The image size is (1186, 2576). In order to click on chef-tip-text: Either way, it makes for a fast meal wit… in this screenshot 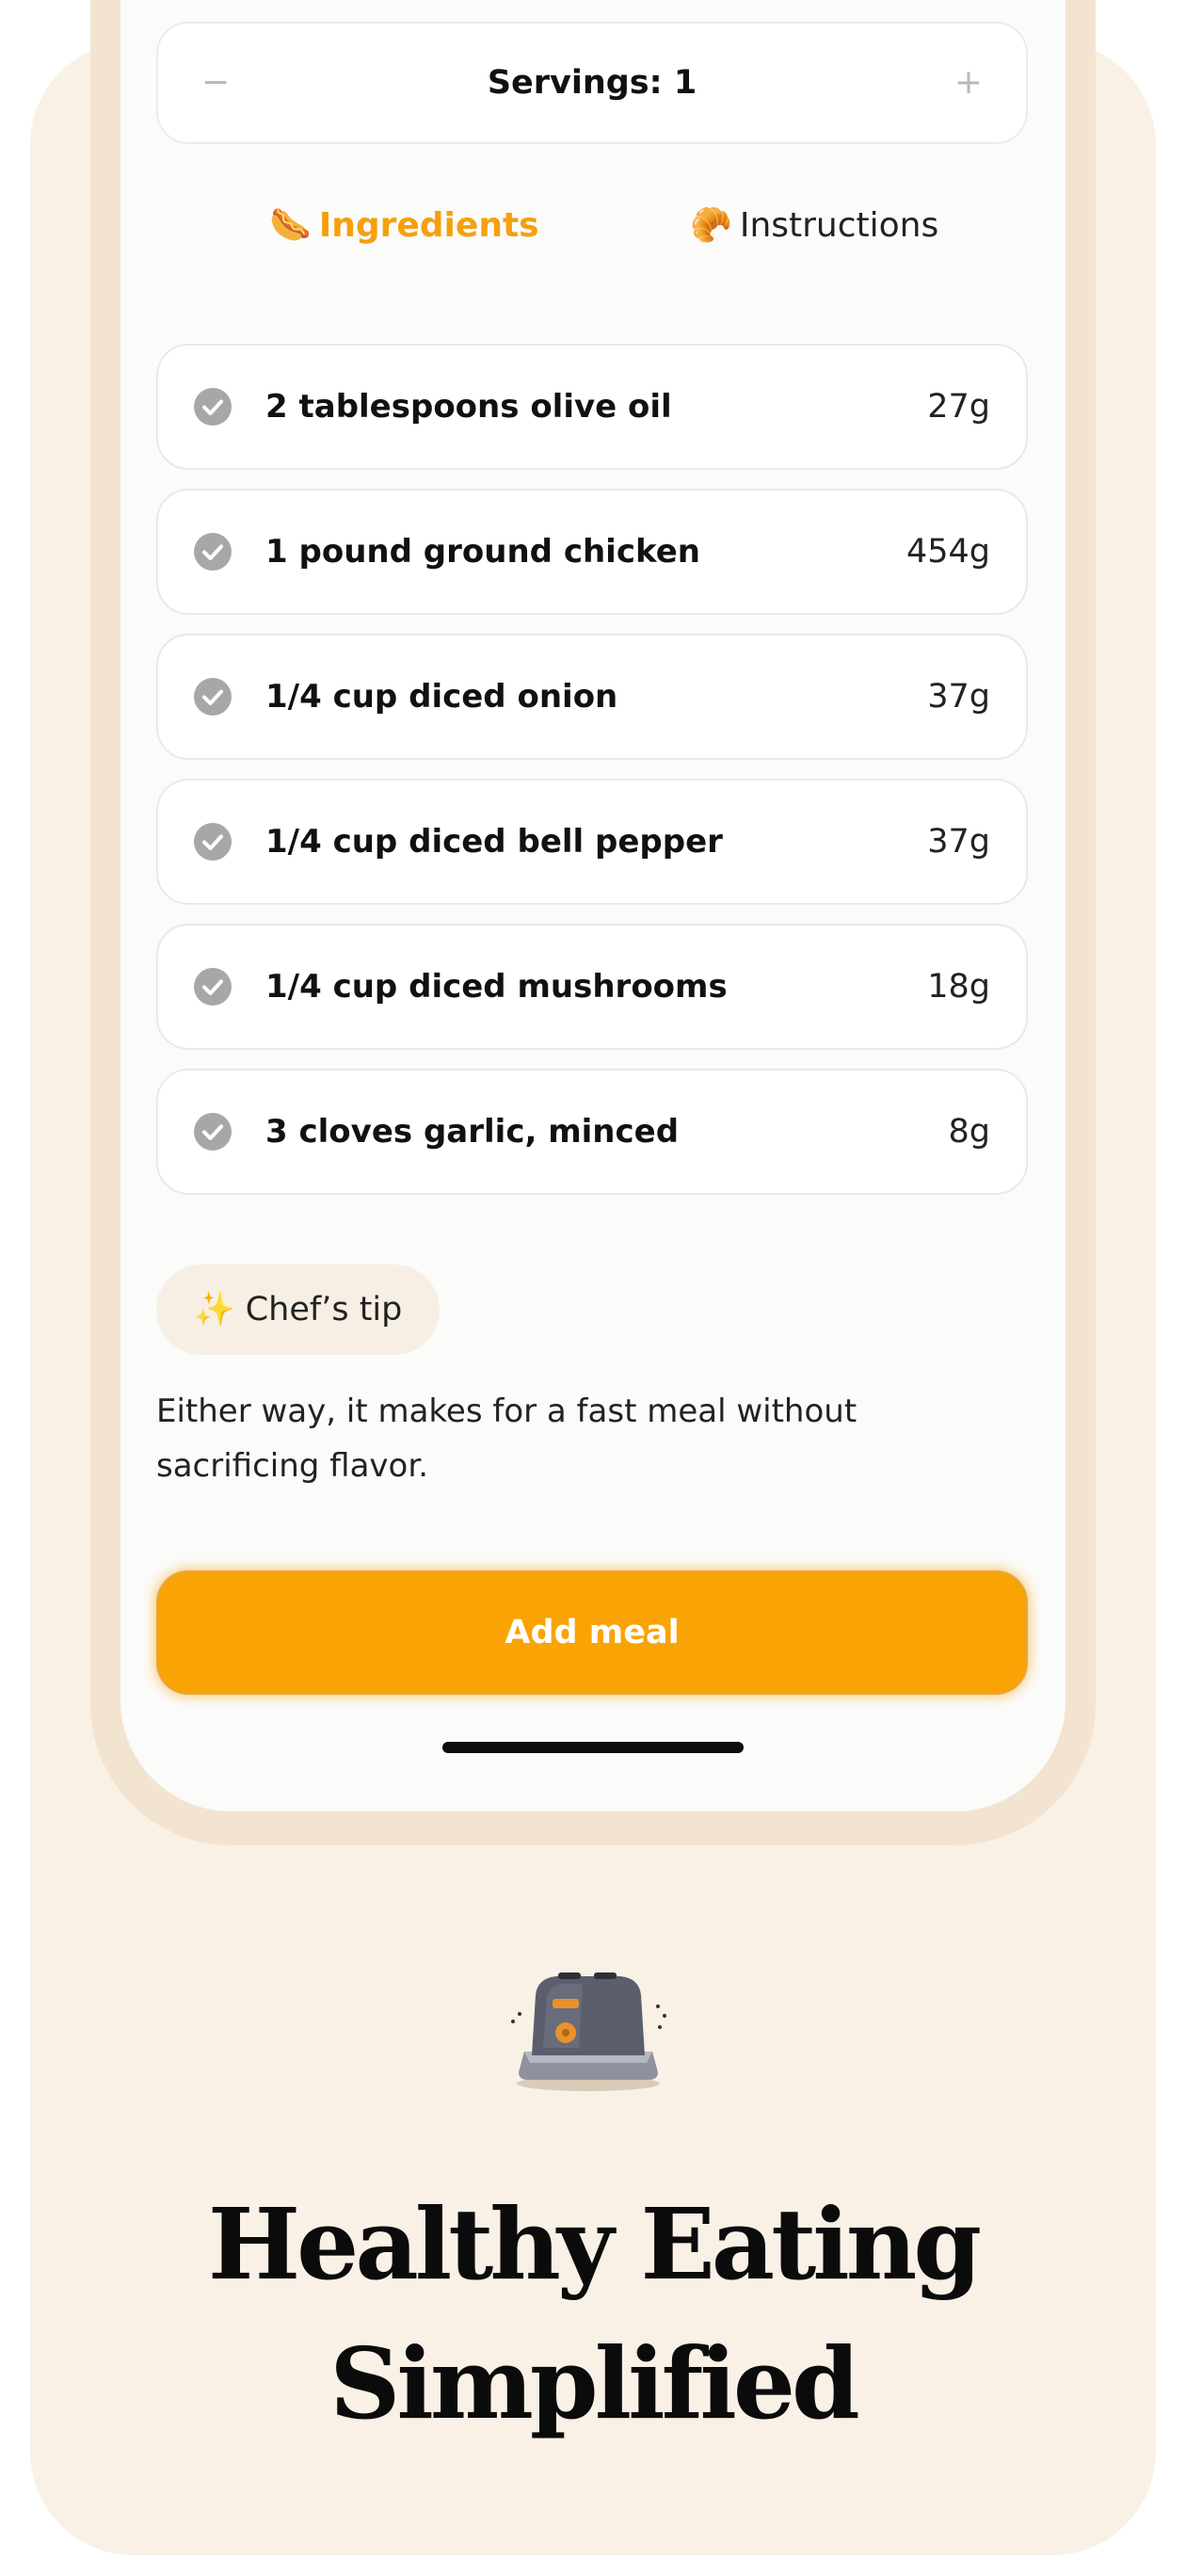, I will do `click(506, 1439)`.